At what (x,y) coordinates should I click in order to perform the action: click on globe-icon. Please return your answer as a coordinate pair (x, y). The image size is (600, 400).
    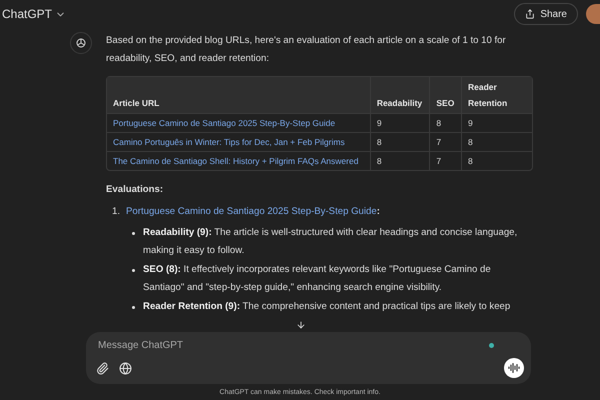
    Looking at the image, I should click on (125, 368).